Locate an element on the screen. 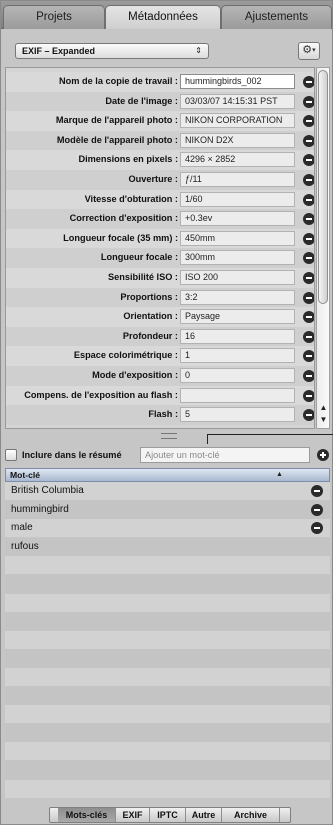 This screenshot has width=333, height=825. exif-row: Mode d'exposition :0 is located at coordinates (160, 376).